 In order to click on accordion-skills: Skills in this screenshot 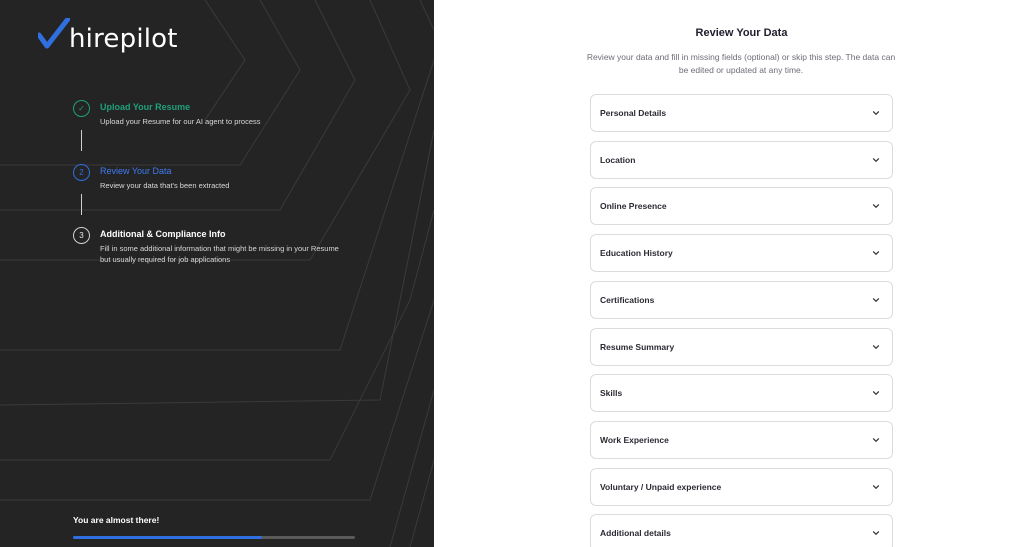, I will do `click(741, 393)`.